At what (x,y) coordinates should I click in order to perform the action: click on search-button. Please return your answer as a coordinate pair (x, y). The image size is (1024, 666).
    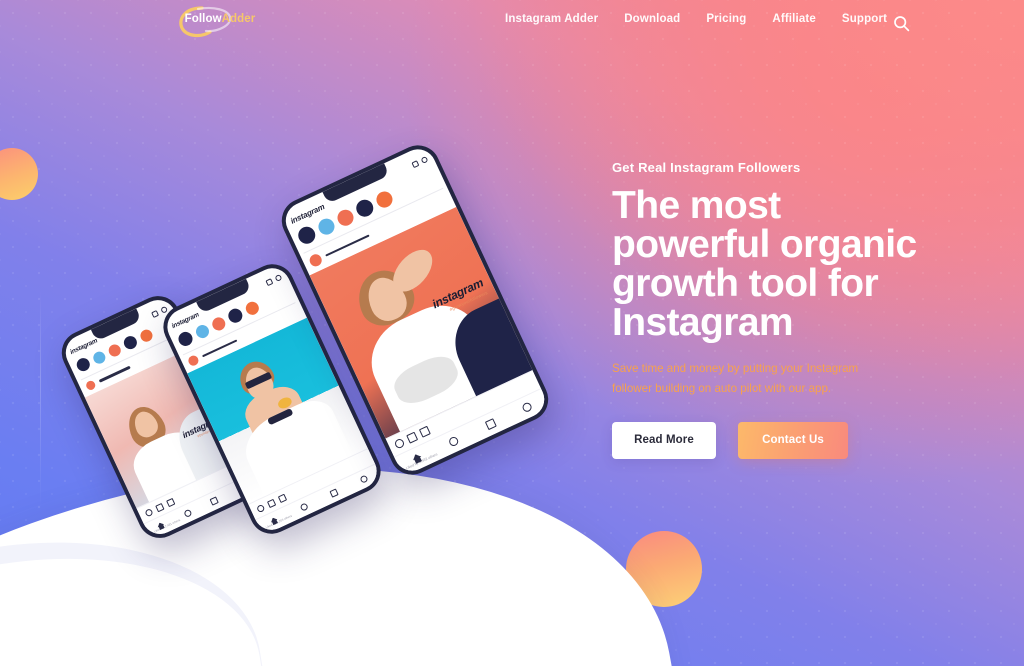
    Looking at the image, I should click on (901, 23).